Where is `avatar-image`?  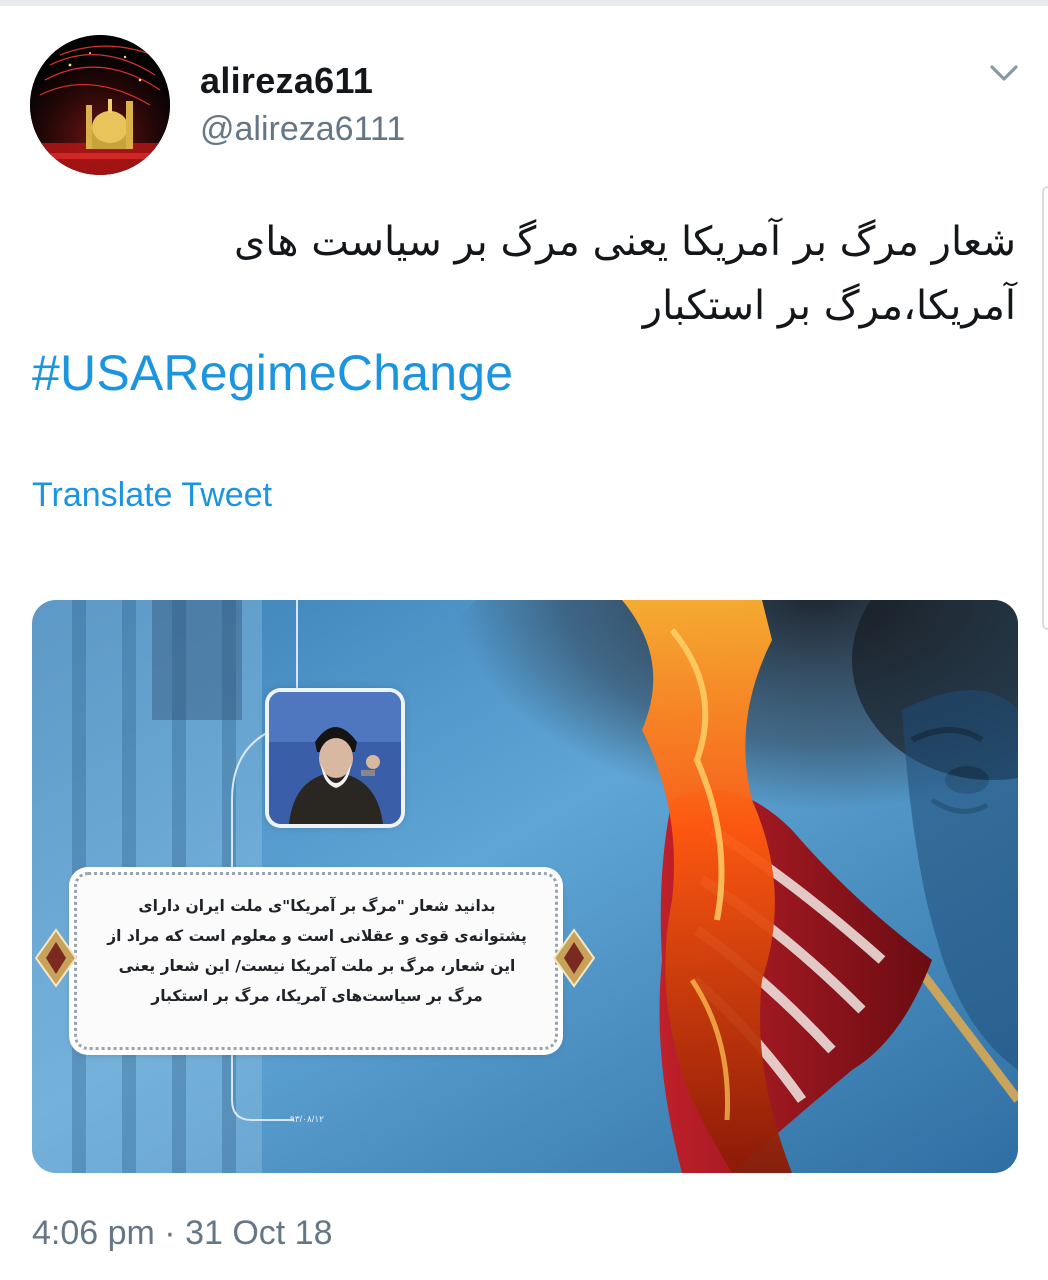 avatar-image is located at coordinates (100, 105).